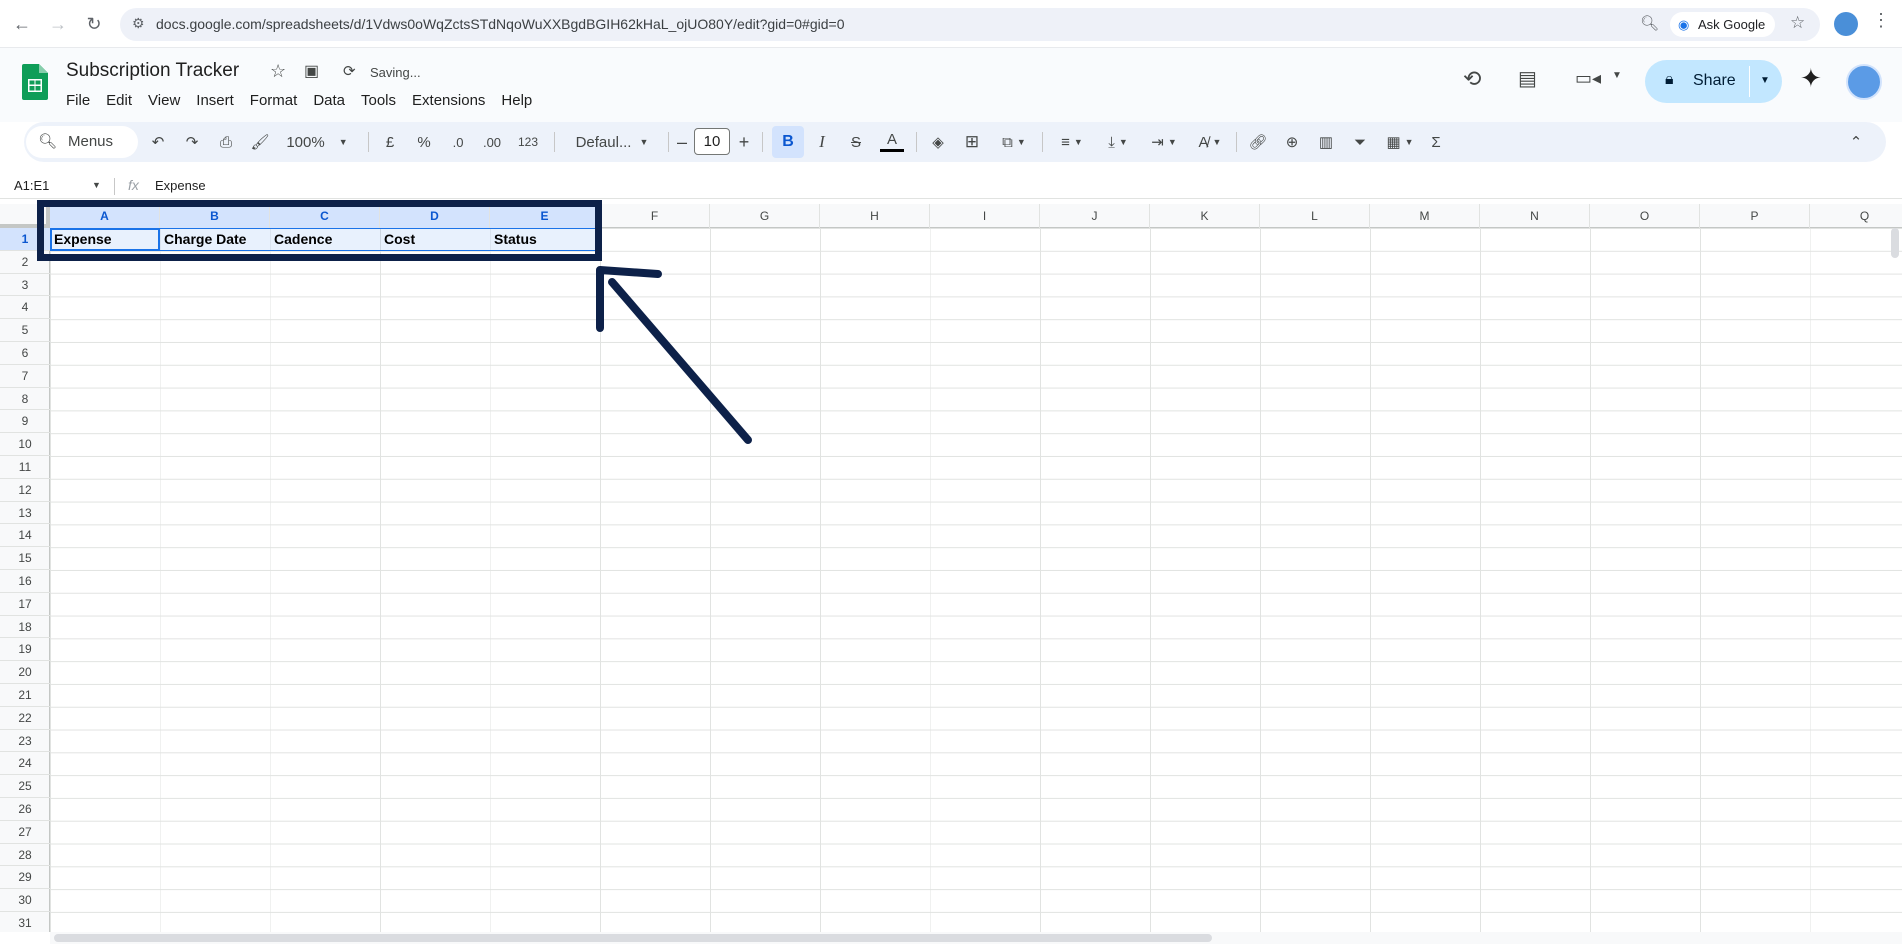 The image size is (1902, 944). I want to click on row-header-22: 22, so click(25, 718).